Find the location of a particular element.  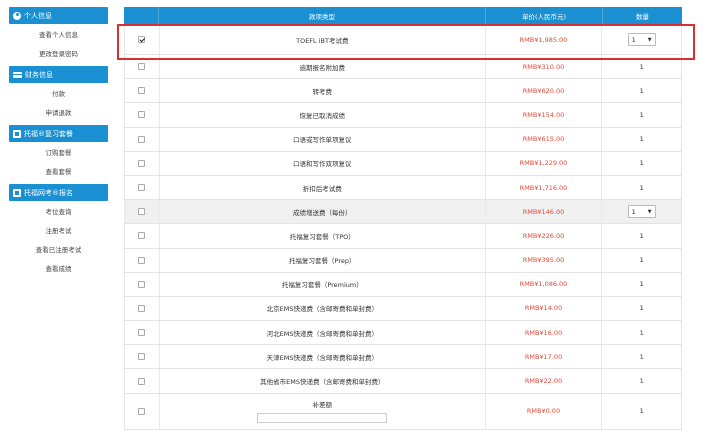

price-cell: RMB¥22.00 is located at coordinates (544, 381).